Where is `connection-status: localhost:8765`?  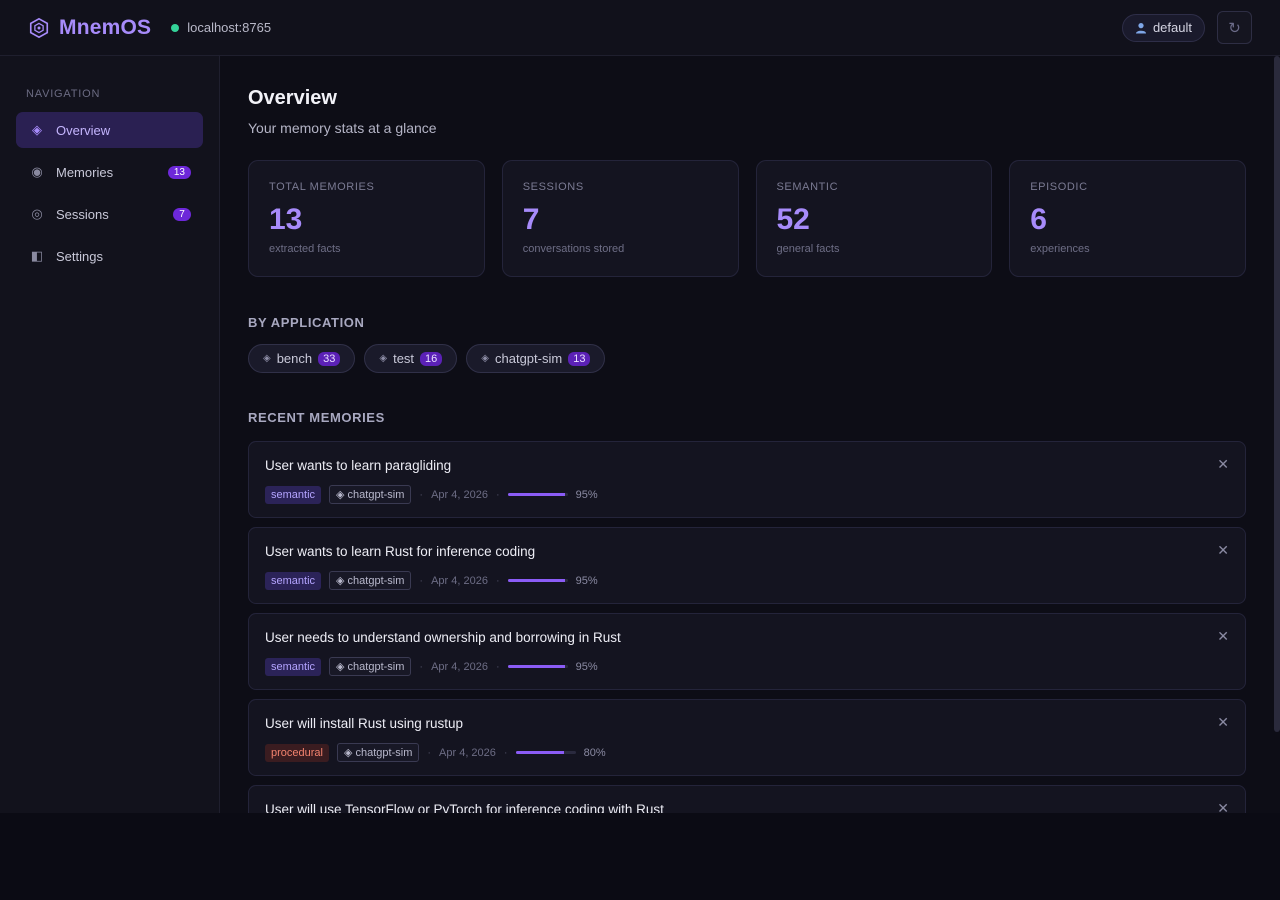 connection-status: localhost:8765 is located at coordinates (221, 27).